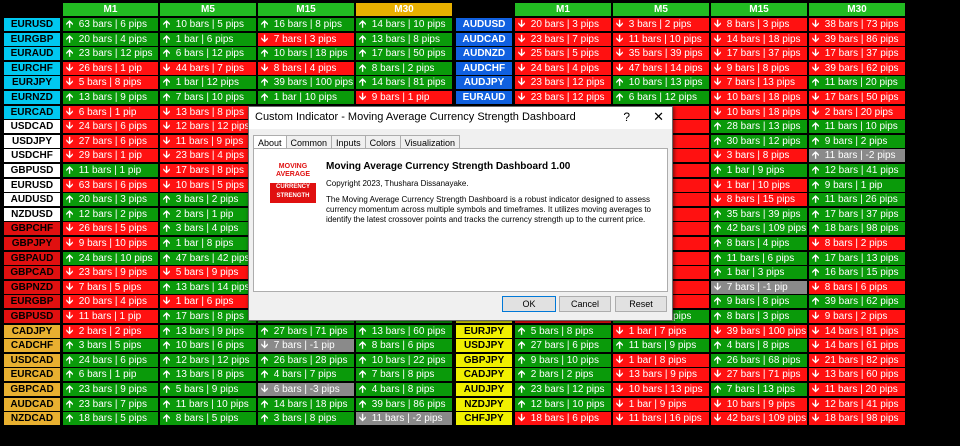 The image size is (960, 446). I want to click on signal-text: 3 bars | 4 pips, so click(206, 229).